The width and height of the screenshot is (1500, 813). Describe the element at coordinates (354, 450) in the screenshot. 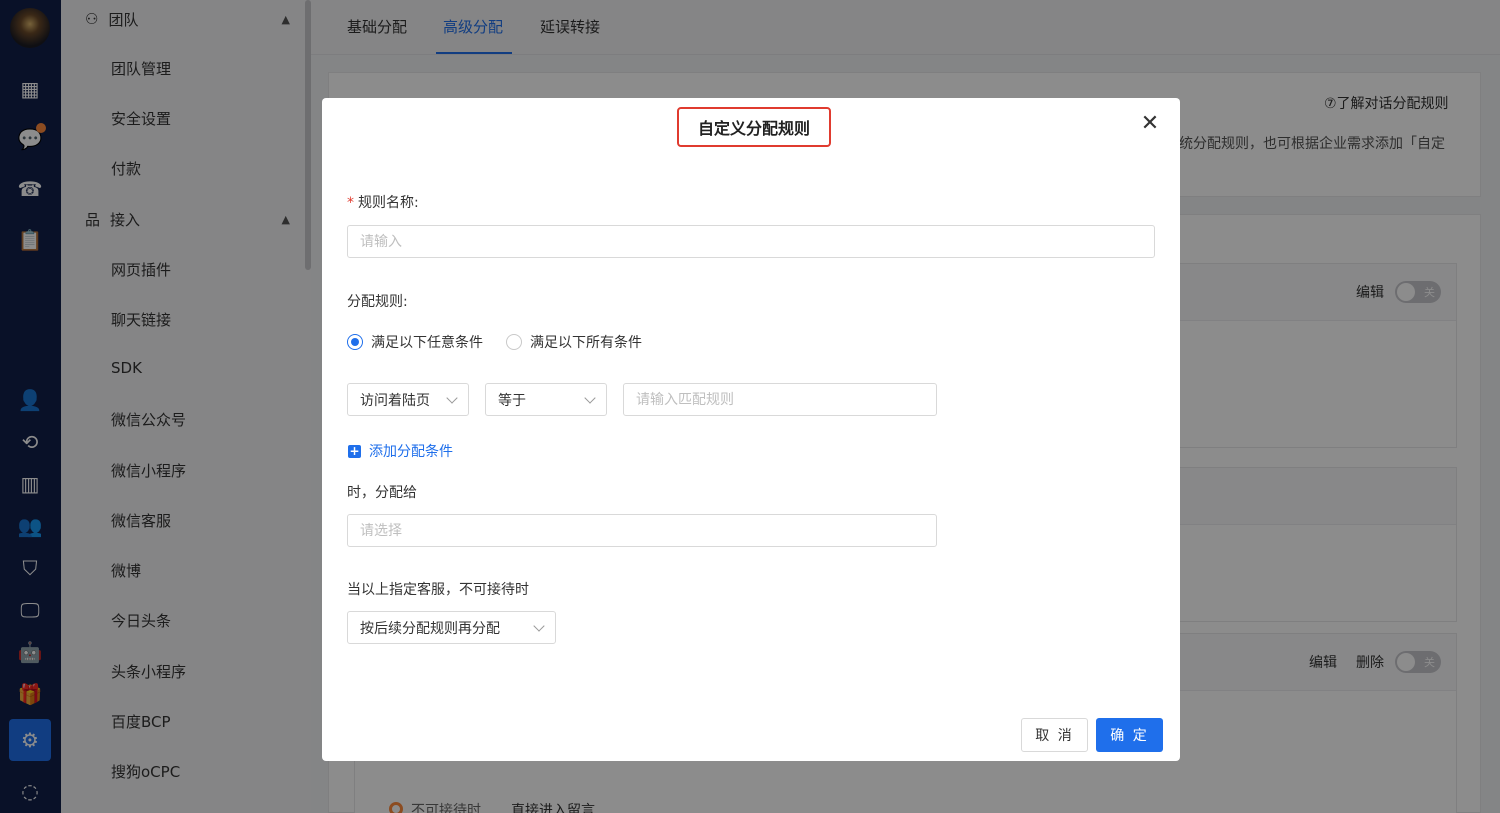

I see `plus-square-icon: +` at that location.